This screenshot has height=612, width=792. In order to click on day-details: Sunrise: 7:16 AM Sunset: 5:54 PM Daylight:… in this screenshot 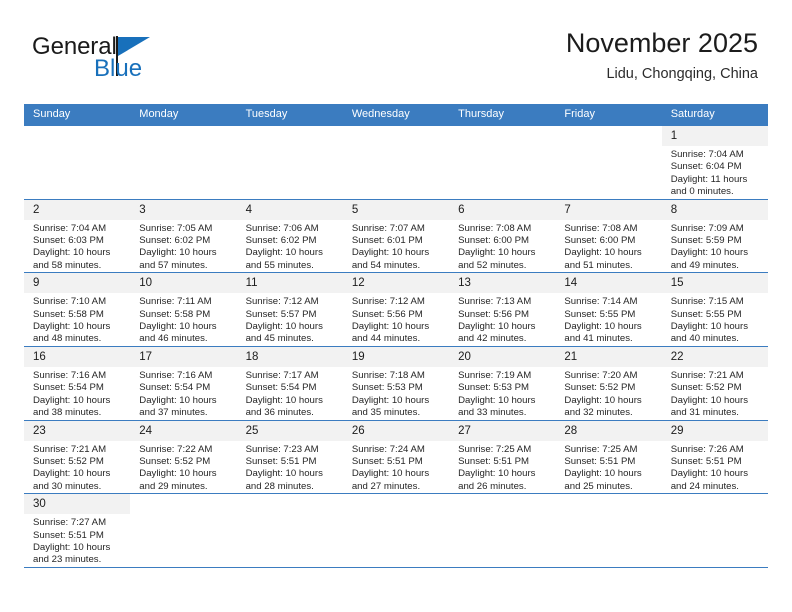, I will do `click(183, 393)`.